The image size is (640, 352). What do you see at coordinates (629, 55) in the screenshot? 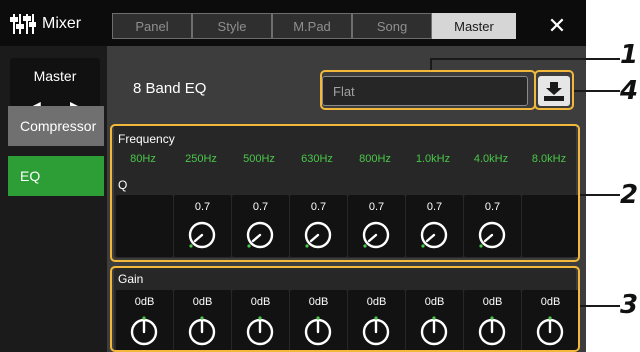
I see `callout-1: 1` at bounding box center [629, 55].